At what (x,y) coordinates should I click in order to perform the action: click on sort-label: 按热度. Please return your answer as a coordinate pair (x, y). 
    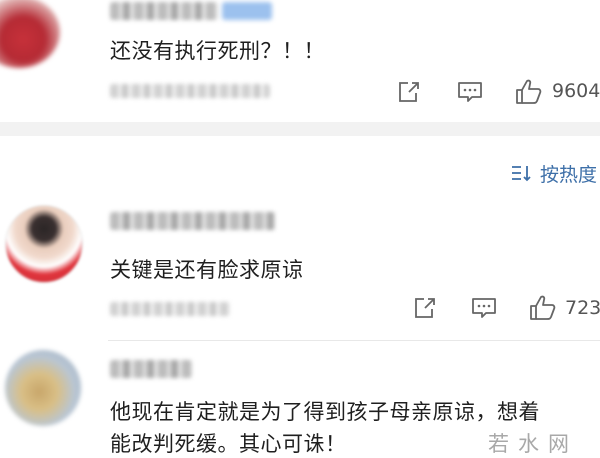
    Looking at the image, I should click on (569, 174).